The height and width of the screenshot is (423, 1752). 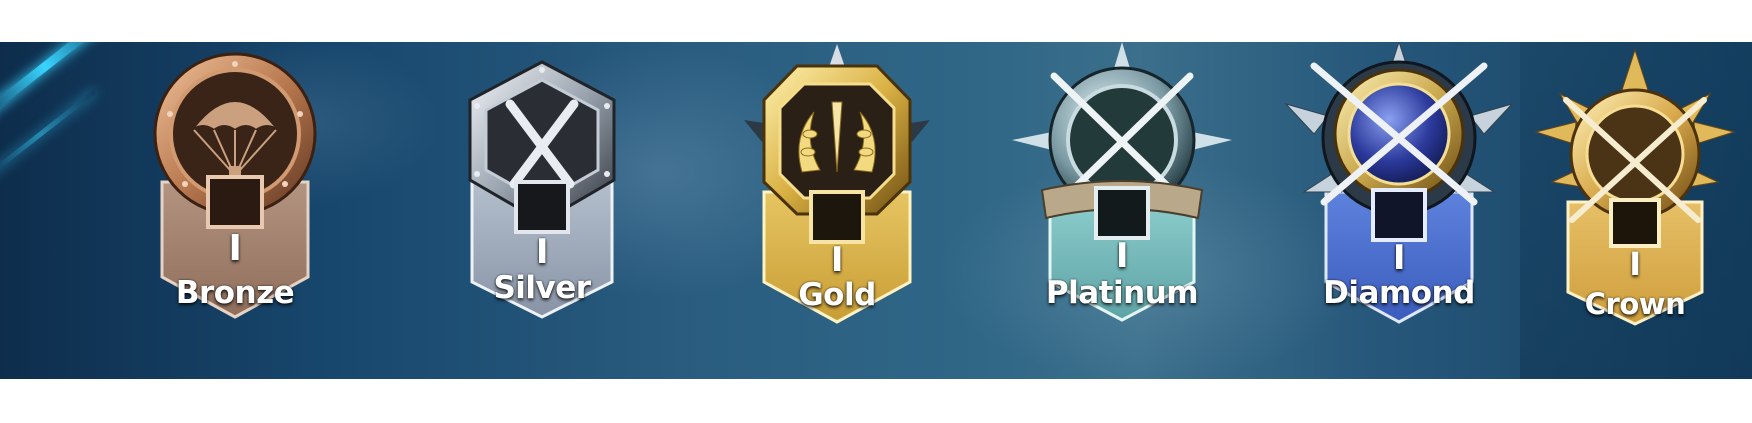 I want to click on tier-label: Diamond, so click(x=1399, y=293).